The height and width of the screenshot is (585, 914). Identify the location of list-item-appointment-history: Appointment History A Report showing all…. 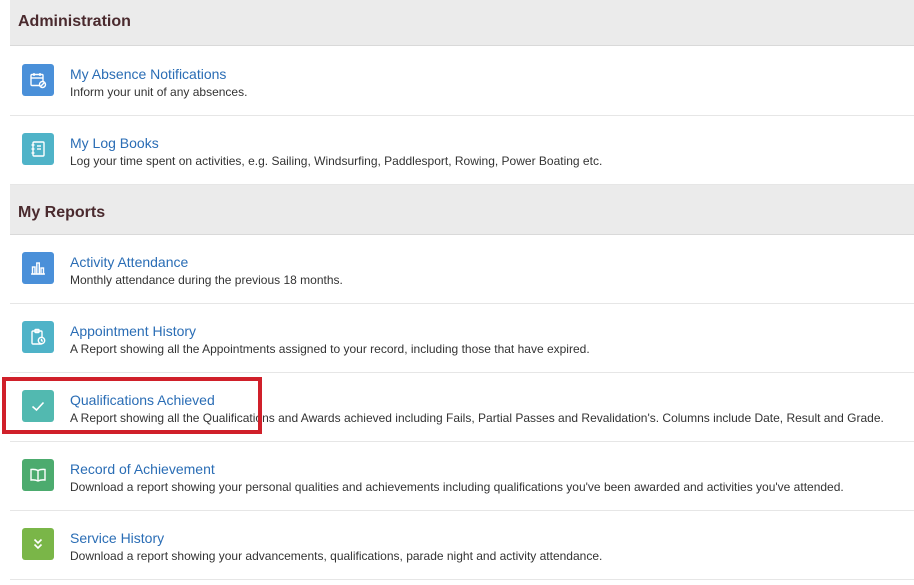
(462, 338).